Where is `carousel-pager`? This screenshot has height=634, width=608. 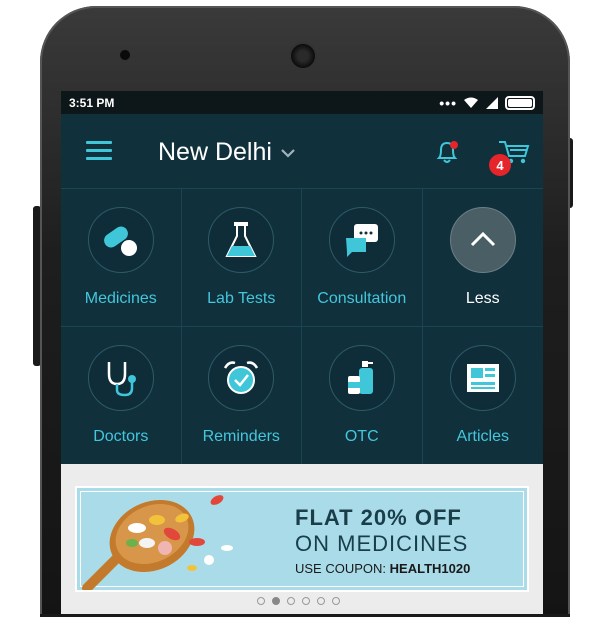
carousel-pager is located at coordinates (298, 601).